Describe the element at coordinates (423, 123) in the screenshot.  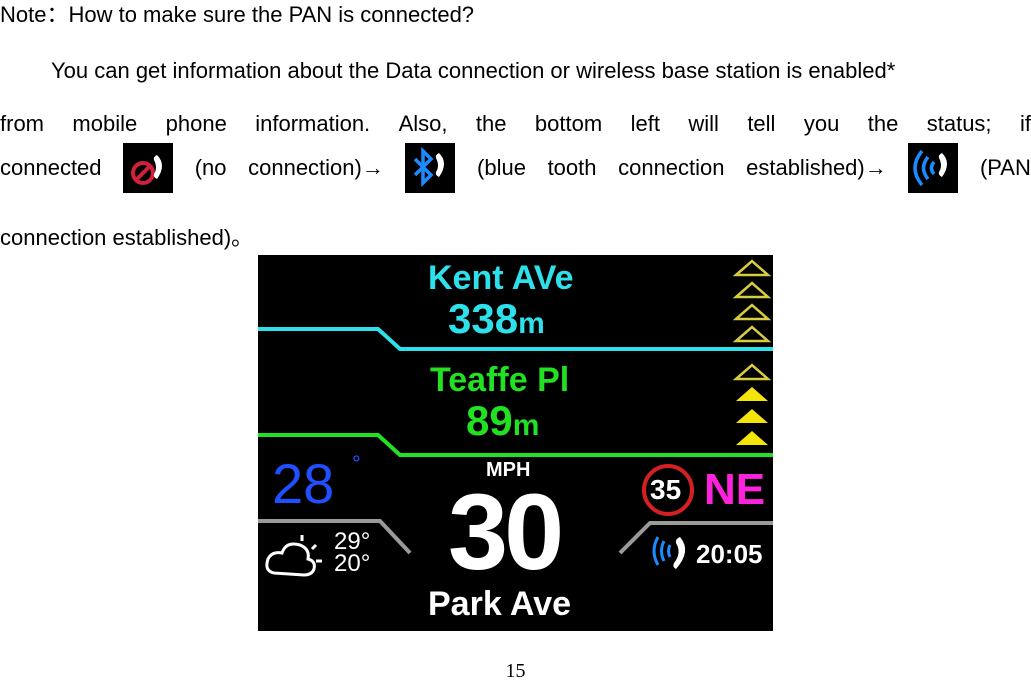
I see `line2-word: Also,` at that location.